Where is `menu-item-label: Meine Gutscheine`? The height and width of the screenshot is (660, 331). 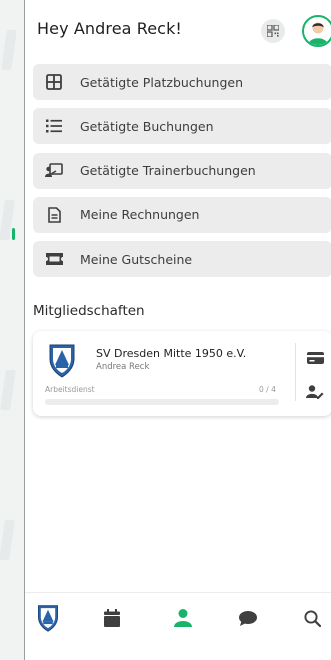
menu-item-label: Meine Gutscheine is located at coordinates (136, 259).